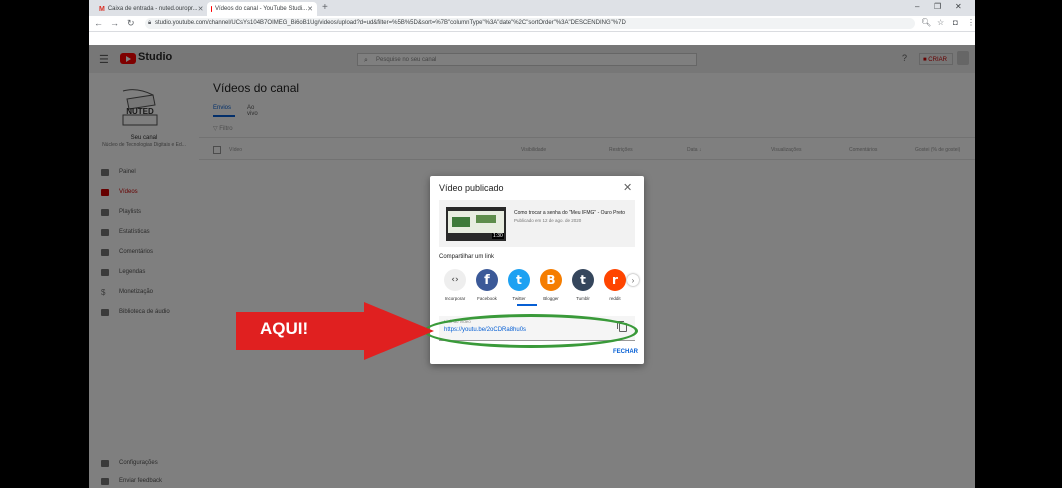 This screenshot has height=488, width=1062. Describe the element at coordinates (325, 7) in the screenshot. I see `new-tab-button: +` at that location.